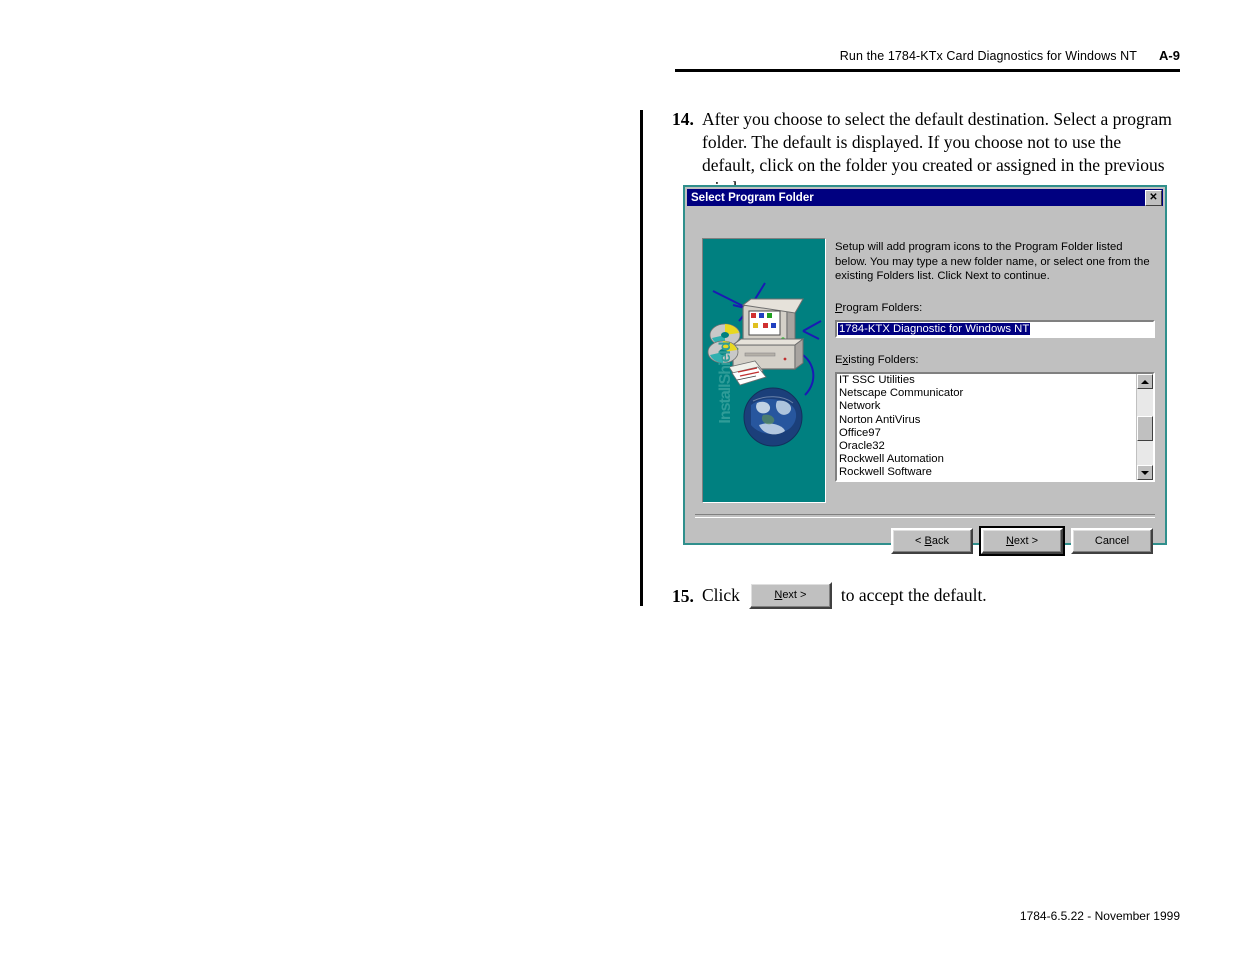 The width and height of the screenshot is (1235, 954). I want to click on list-item: Rockwell Automation, so click(987, 459).